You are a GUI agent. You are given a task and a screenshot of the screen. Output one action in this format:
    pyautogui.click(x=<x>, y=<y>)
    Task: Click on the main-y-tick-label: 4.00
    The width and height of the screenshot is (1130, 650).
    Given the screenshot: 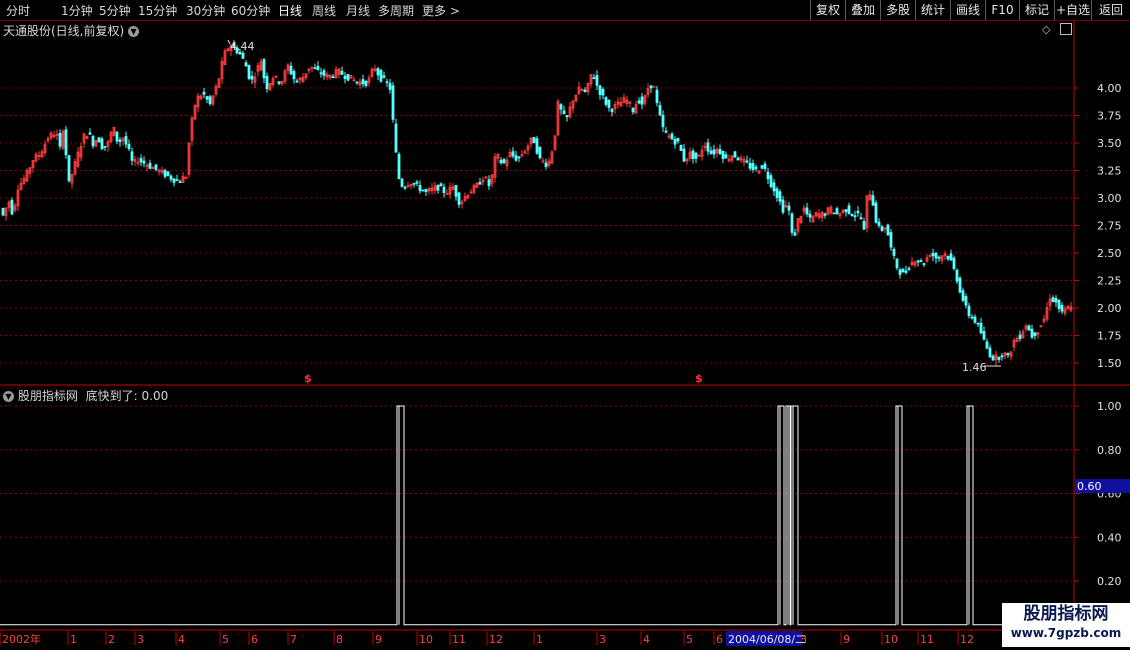 What is the action you would take?
    pyautogui.click(x=1109, y=88)
    